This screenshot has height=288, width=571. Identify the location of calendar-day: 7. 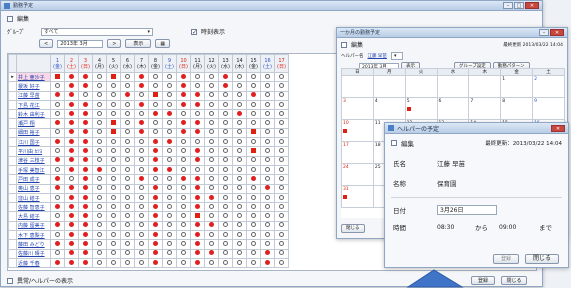
(485, 108).